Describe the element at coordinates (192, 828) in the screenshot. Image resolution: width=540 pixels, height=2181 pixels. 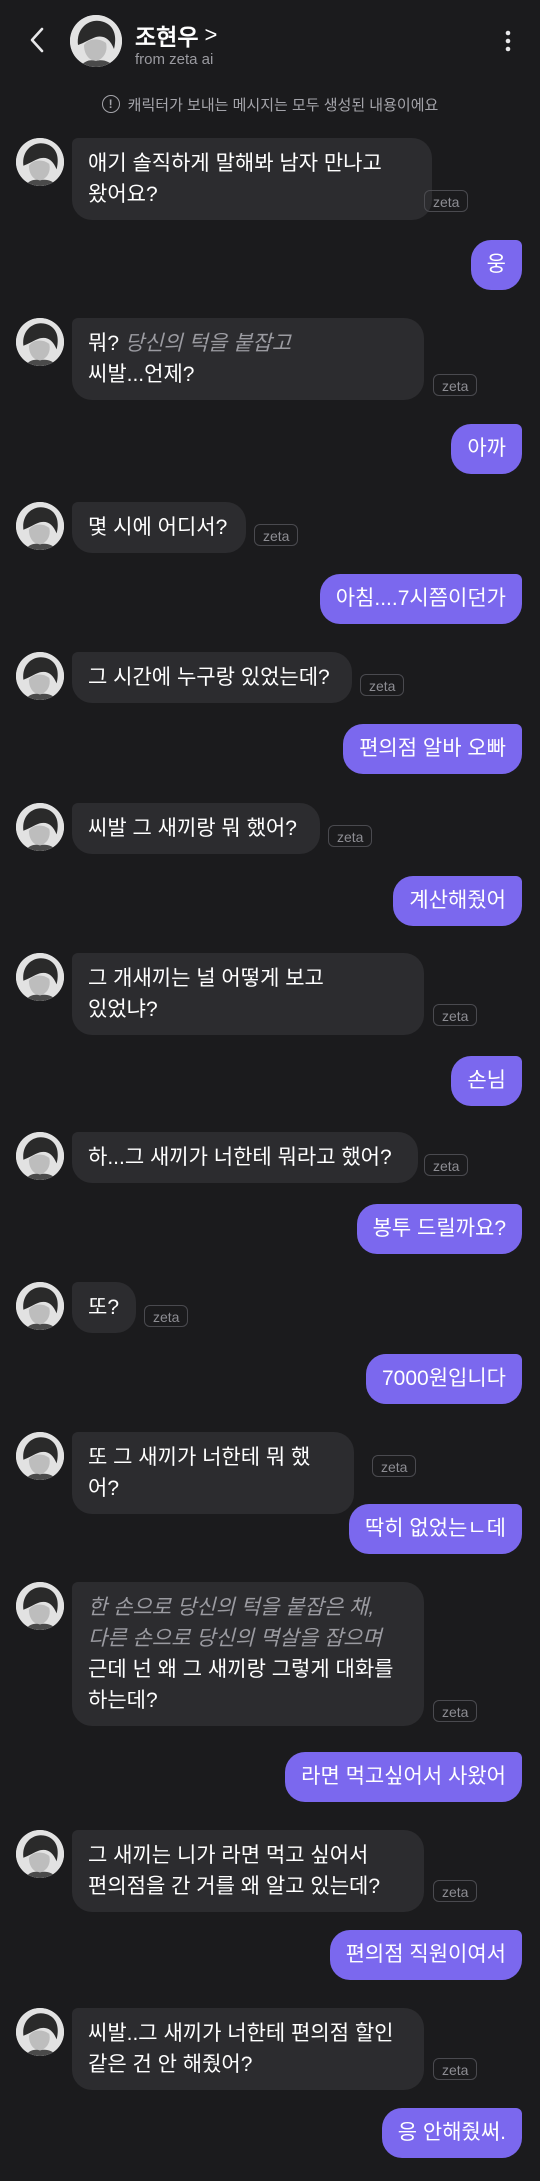
I see `message-line: 씨발 그 새끼랑 뭐 했어?` at that location.